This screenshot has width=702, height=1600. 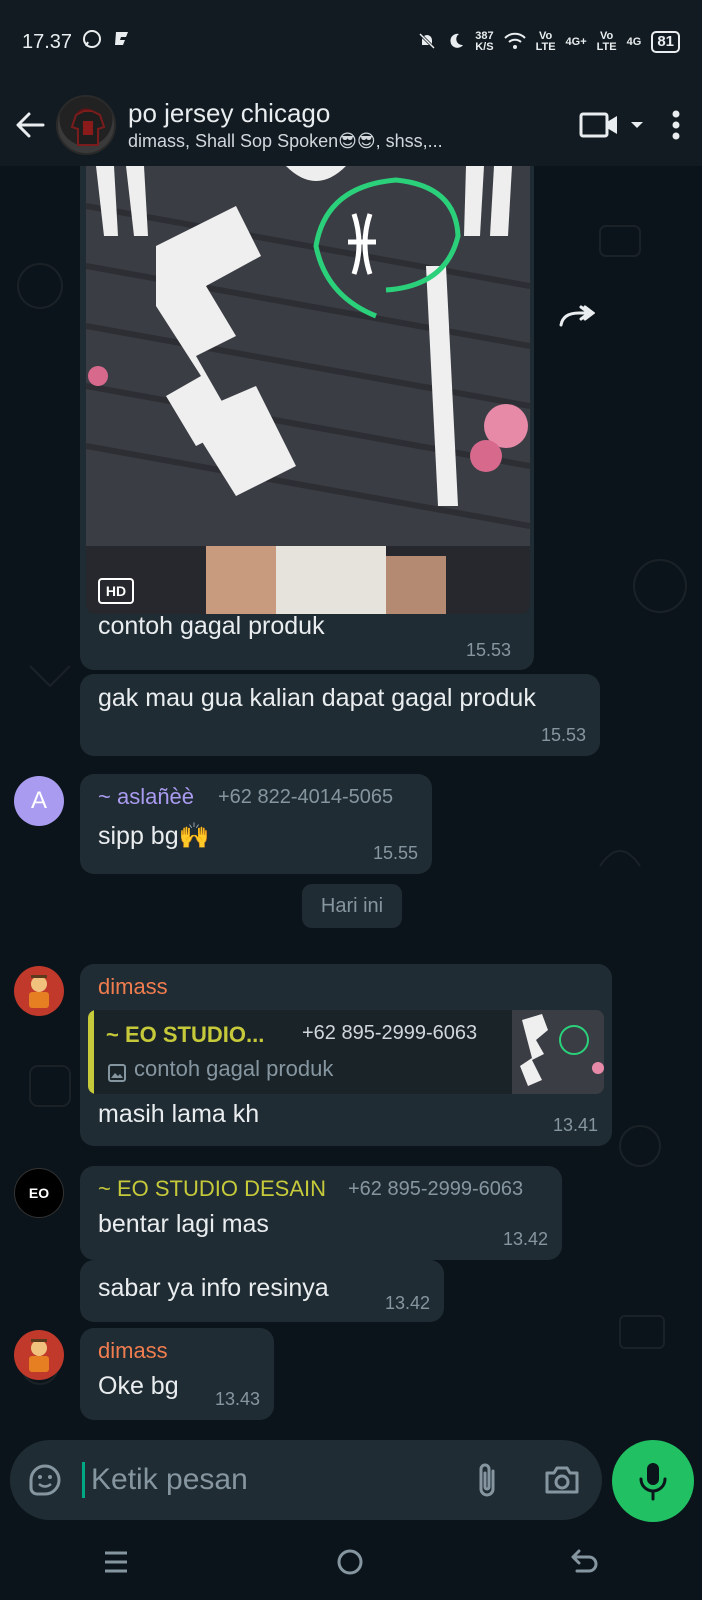 I want to click on back-curve-icon, so click(x=584, y=1560).